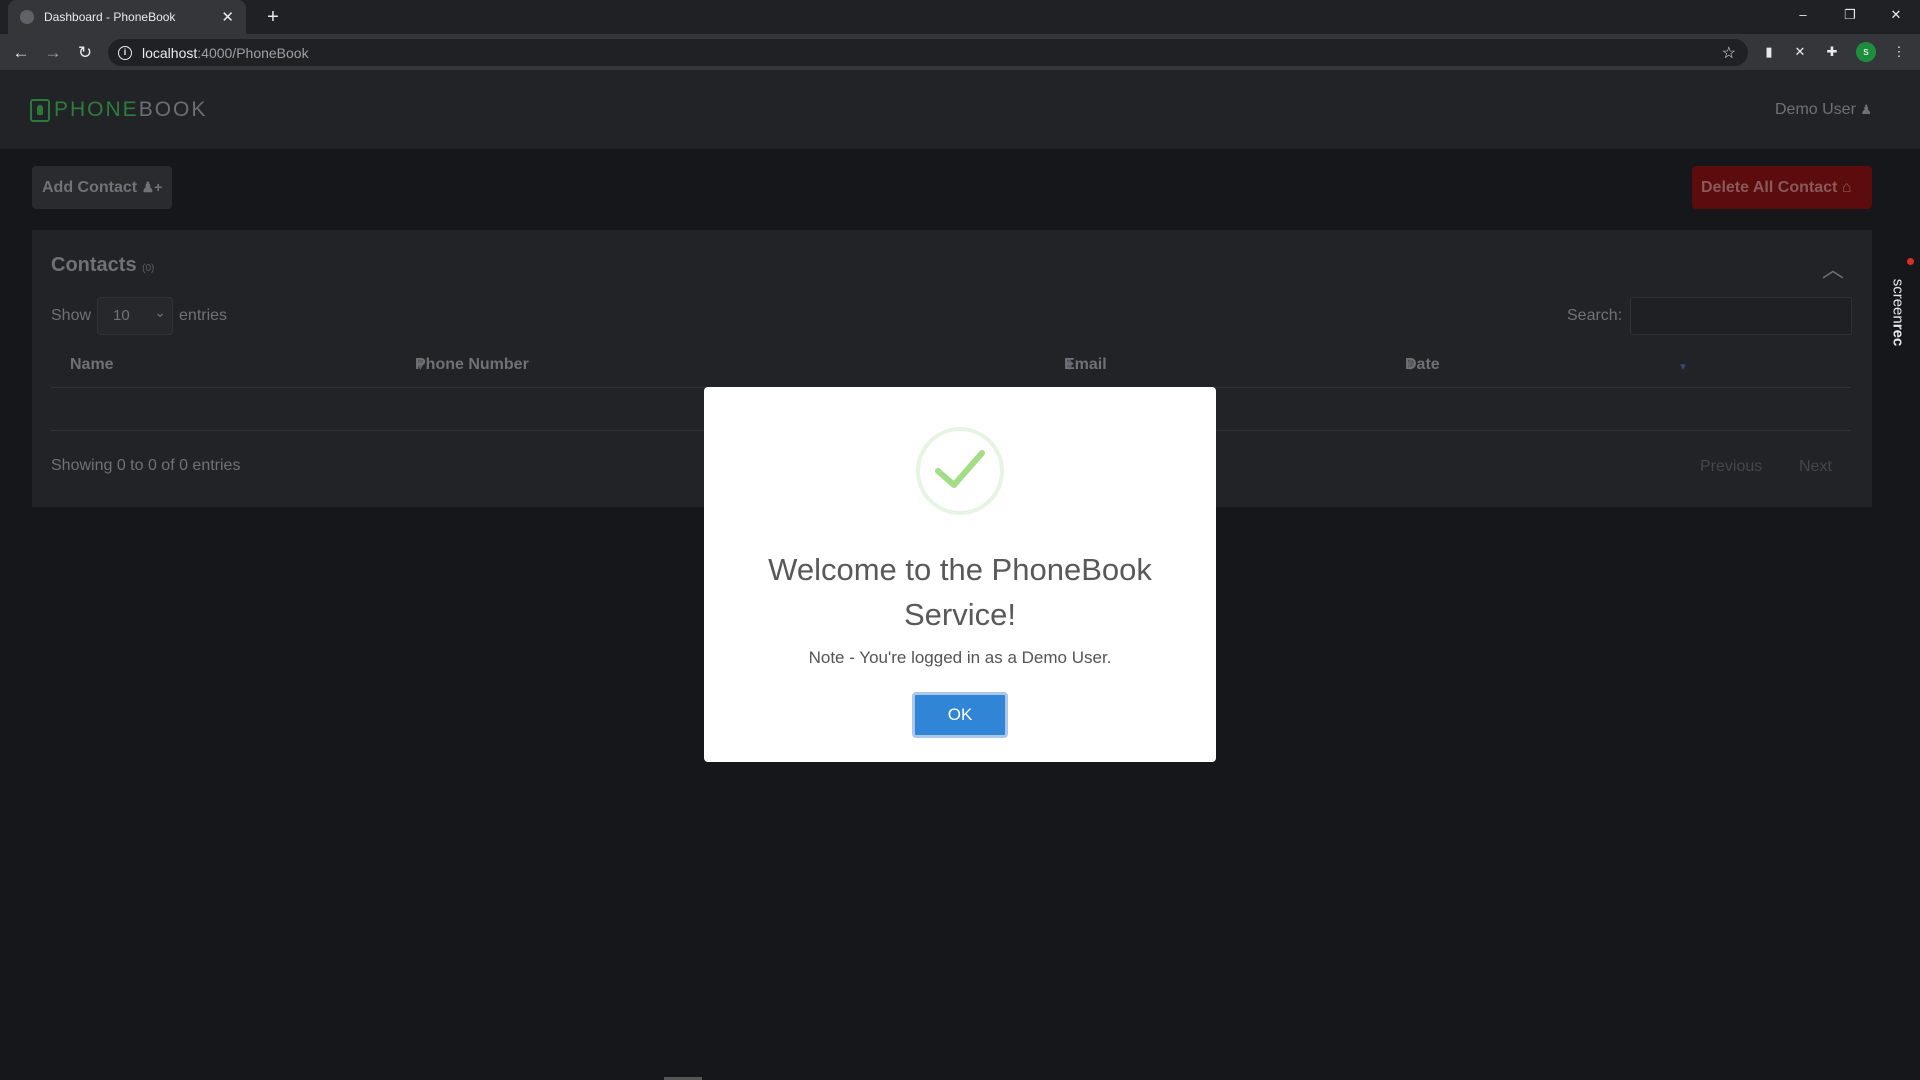 The image size is (1920, 1080). What do you see at coordinates (1815, 467) in the screenshot?
I see `next-page-button: Next` at bounding box center [1815, 467].